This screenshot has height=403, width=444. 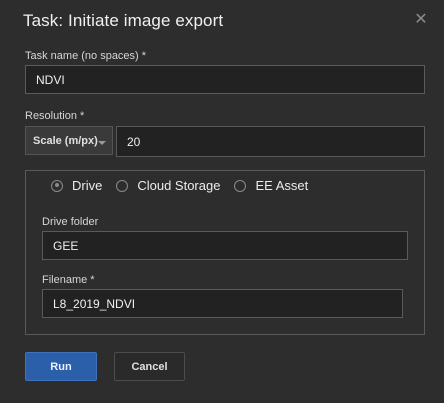 I want to click on task-name-label: Task name (no spaces) *, so click(x=86, y=56).